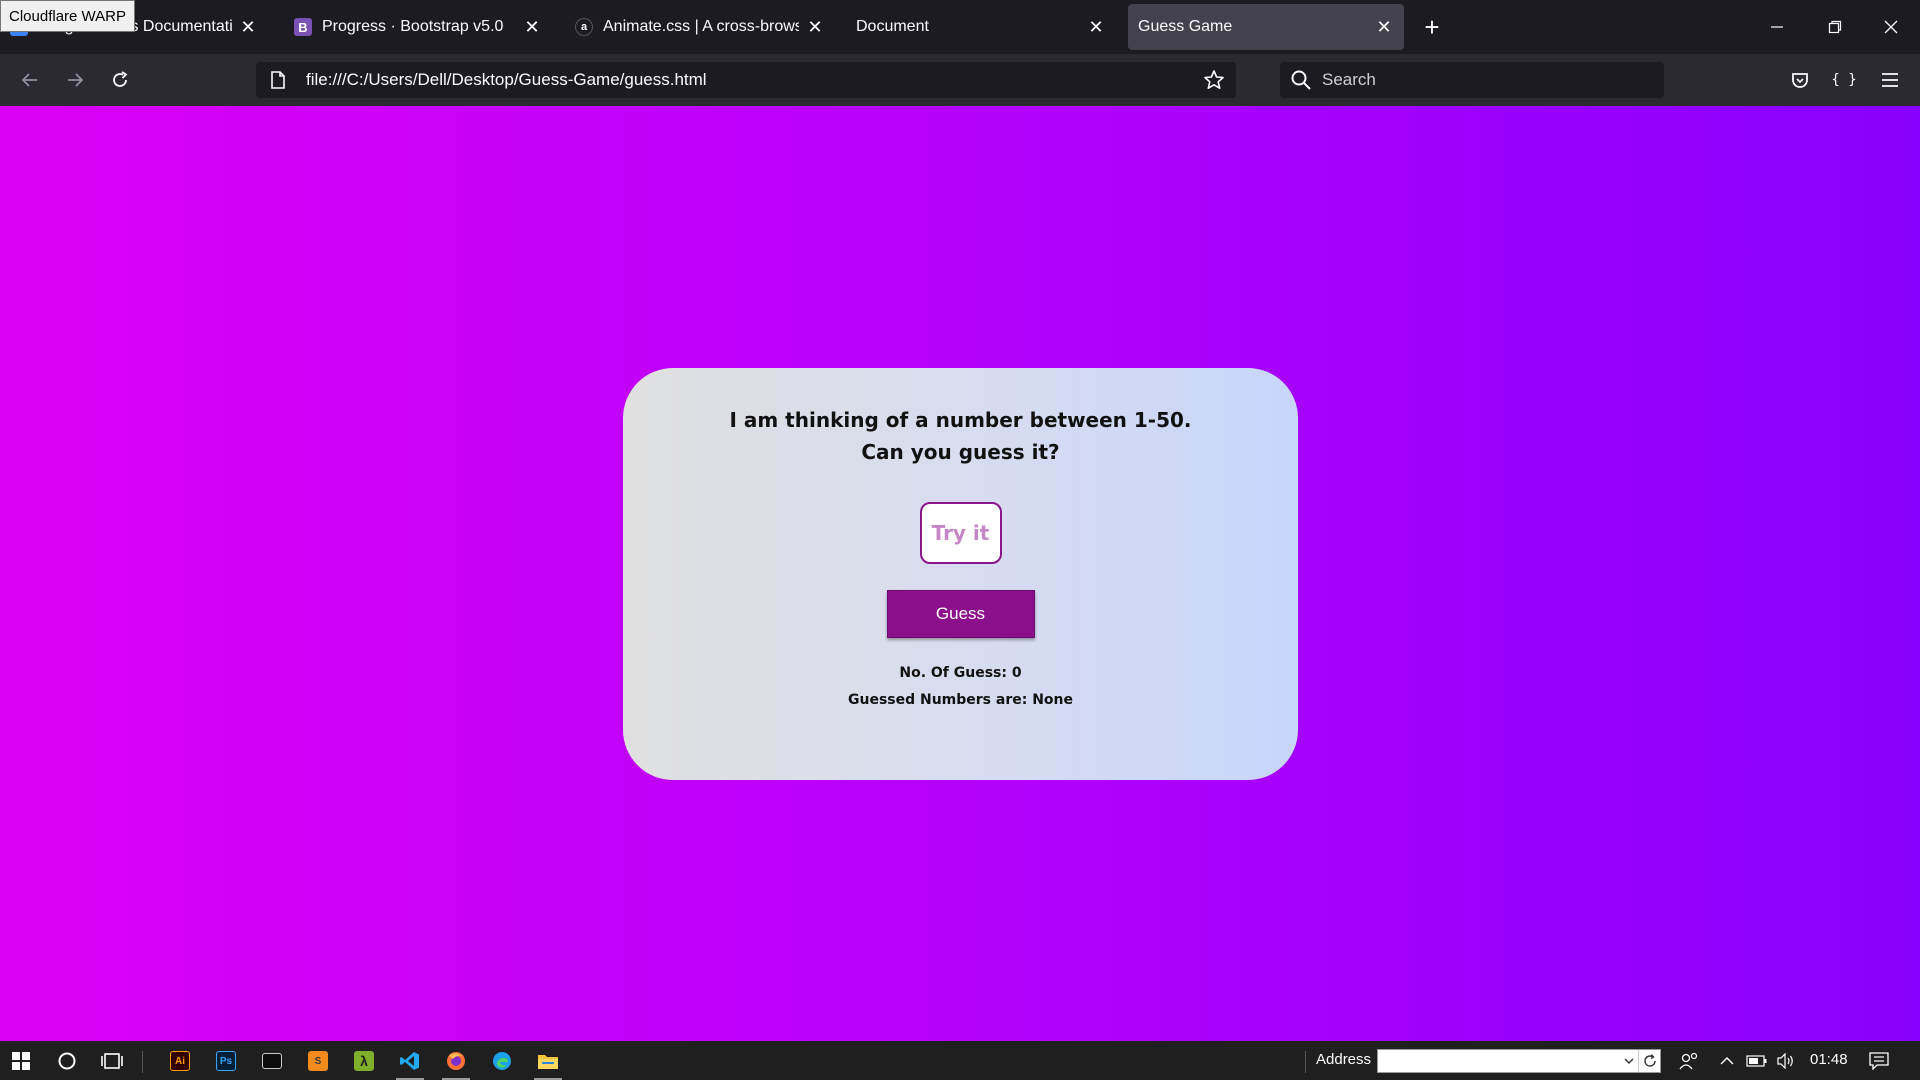 Image resolution: width=1920 pixels, height=1080 pixels. I want to click on vscode-icon, so click(410, 1062).